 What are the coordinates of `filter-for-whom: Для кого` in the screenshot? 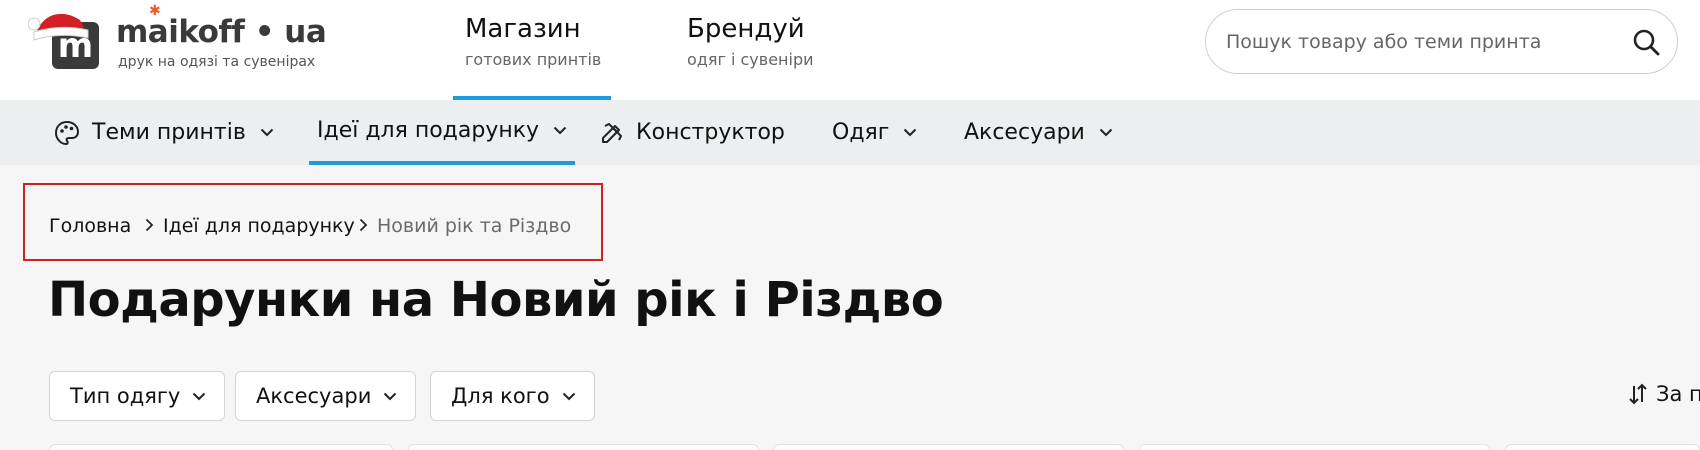 It's located at (512, 396).